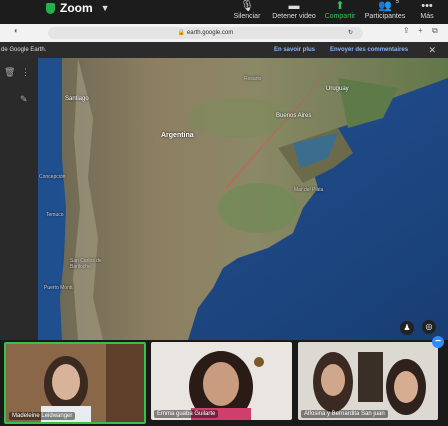 The image size is (448, 426). Describe the element at coordinates (406, 30) in the screenshot. I see `share-page-icon: ⇪` at that location.